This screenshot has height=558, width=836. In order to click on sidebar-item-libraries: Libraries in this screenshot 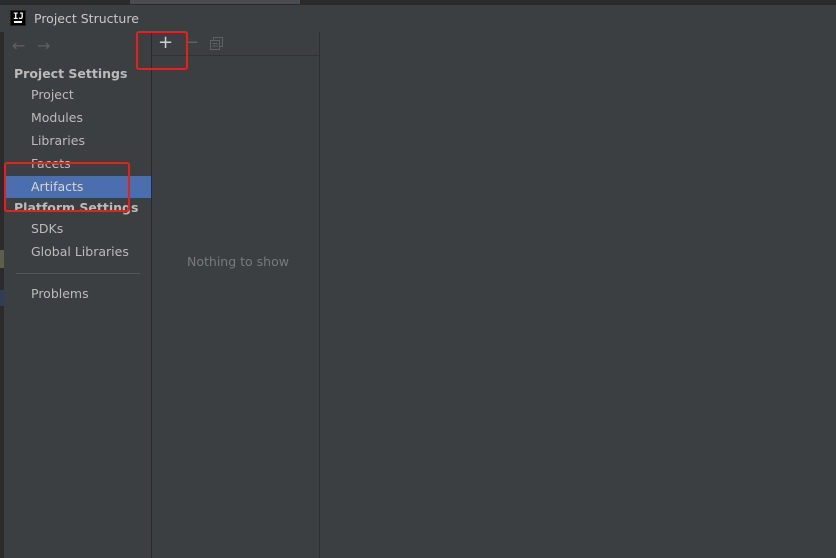, I will do `click(77, 141)`.